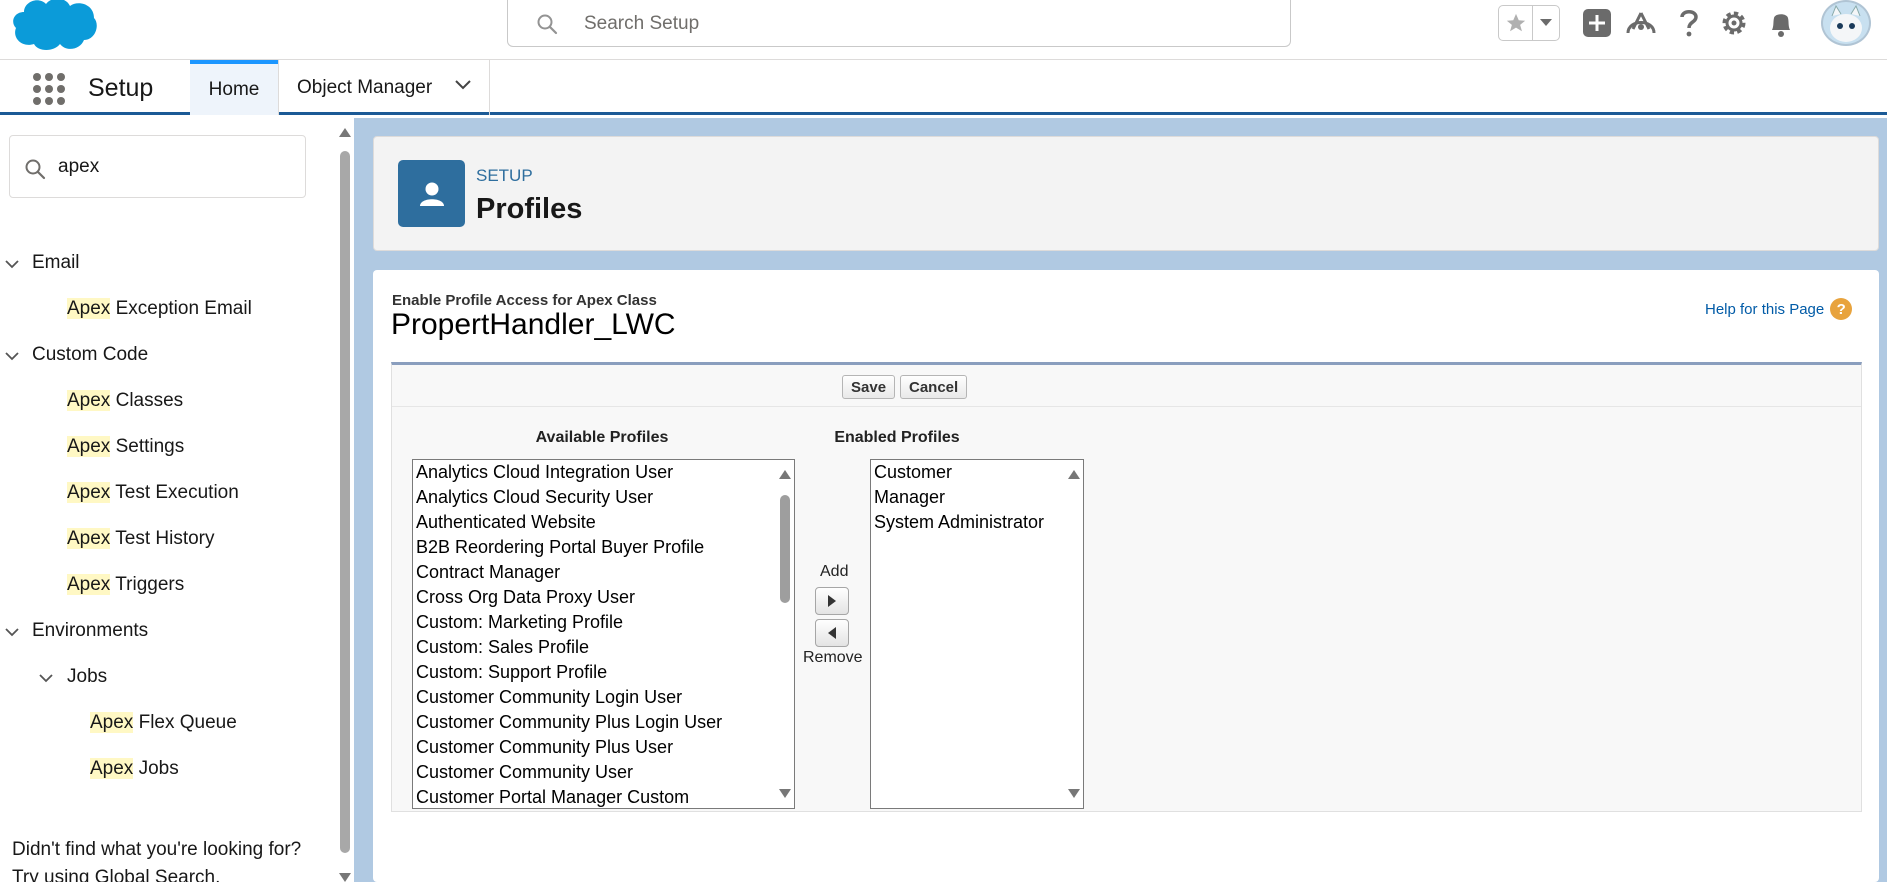 Image resolution: width=1887 pixels, height=882 pixels. What do you see at coordinates (181, 308) in the screenshot?
I see `nav-label: Exception Email` at bounding box center [181, 308].